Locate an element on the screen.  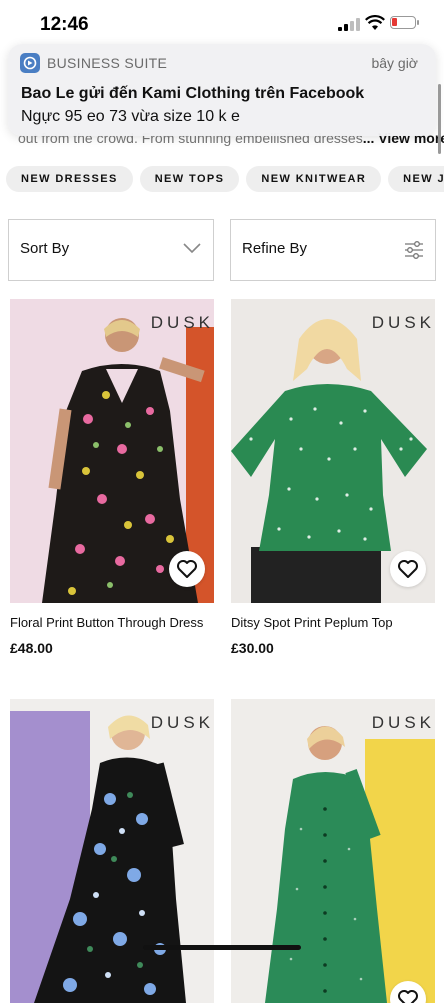
cellular-signal-icon is located at coordinates (349, 24).